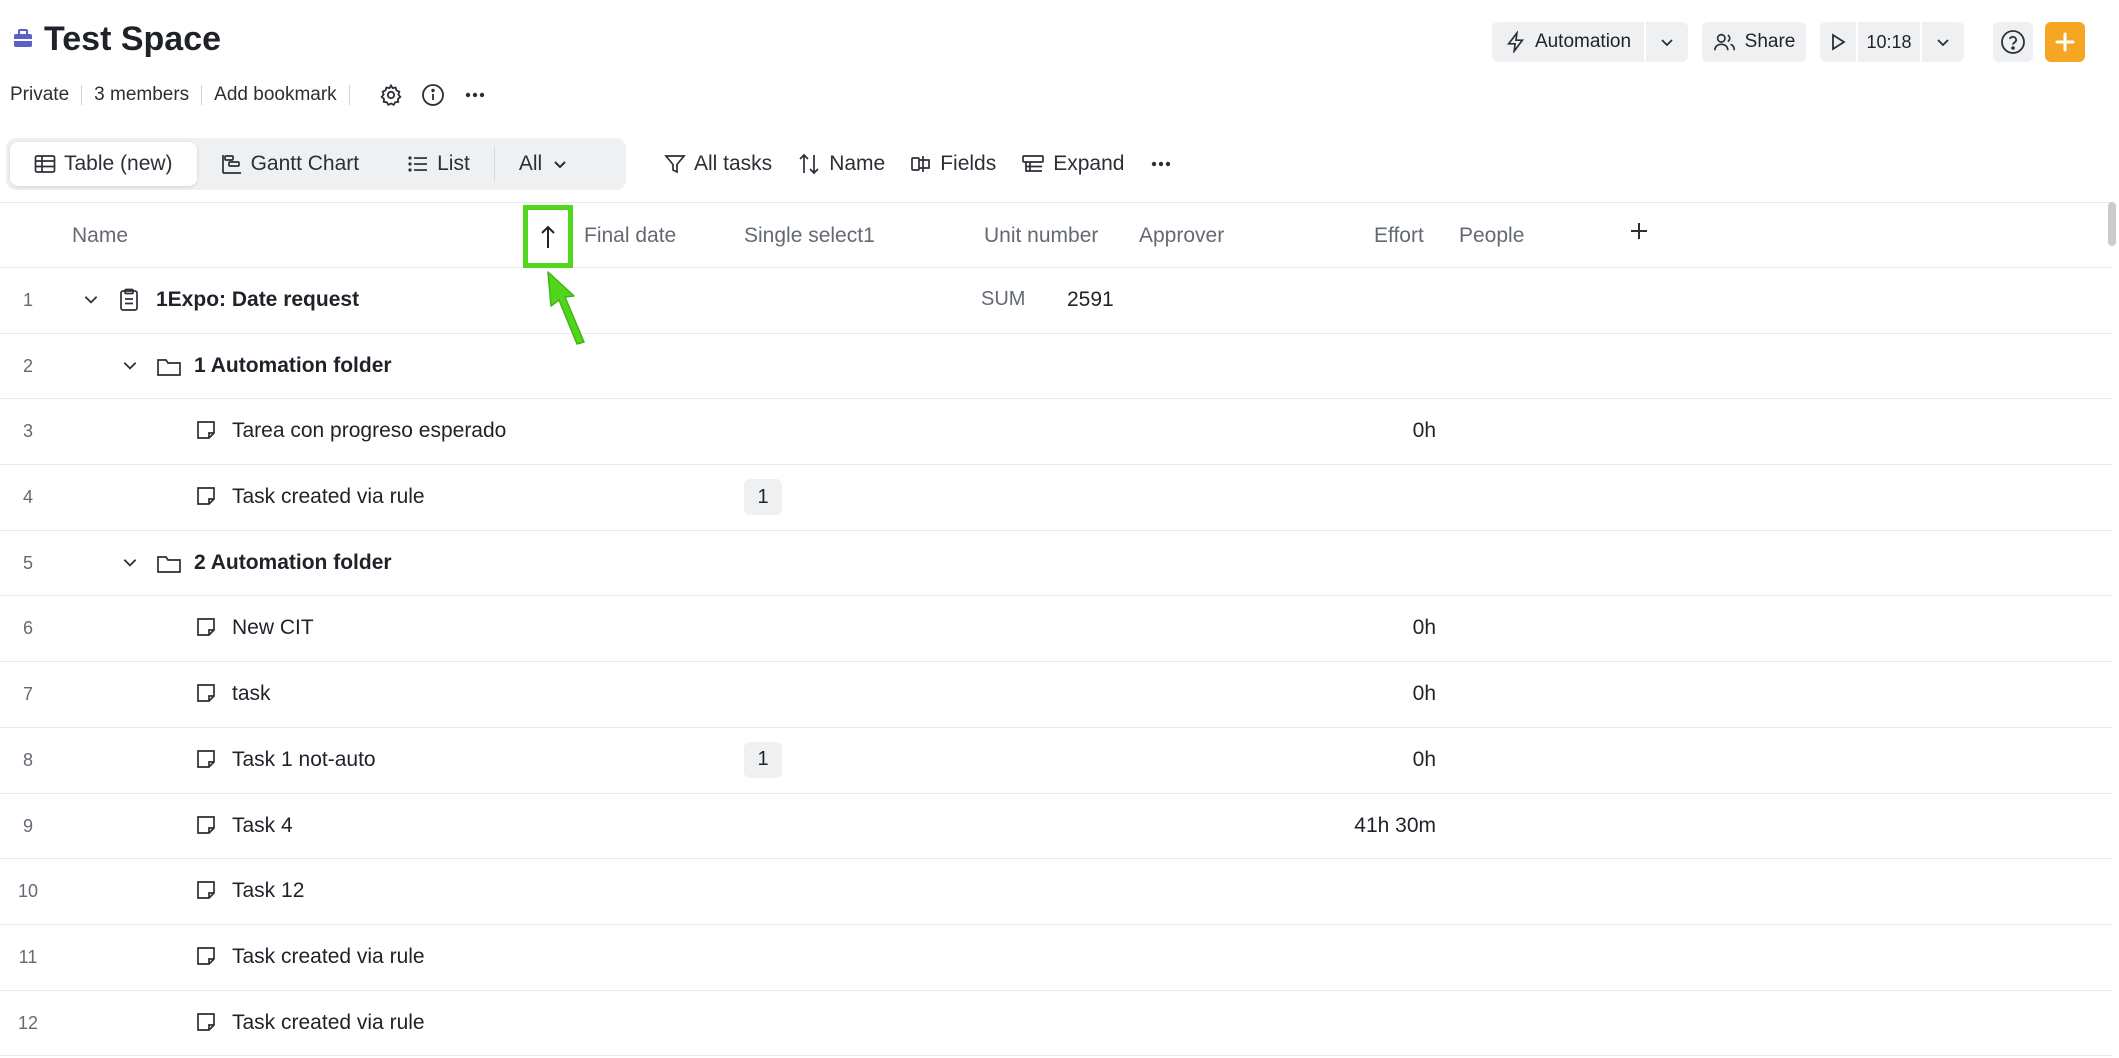 This screenshot has width=2119, height=1058. I want to click on table-row: 2 1 Automation folder, so click(1056, 367).